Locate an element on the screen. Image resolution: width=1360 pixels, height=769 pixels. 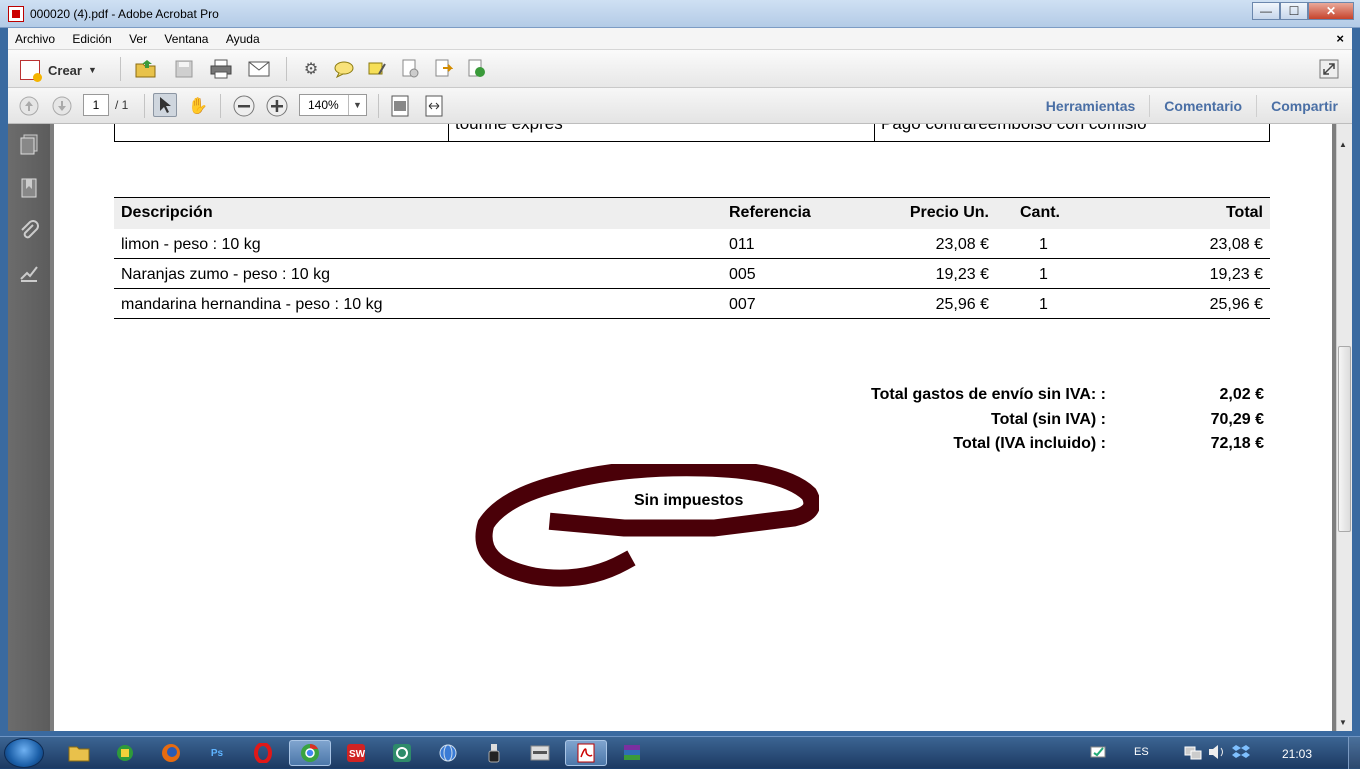
freehand-ink-annotation is located at coordinates (646, 527).